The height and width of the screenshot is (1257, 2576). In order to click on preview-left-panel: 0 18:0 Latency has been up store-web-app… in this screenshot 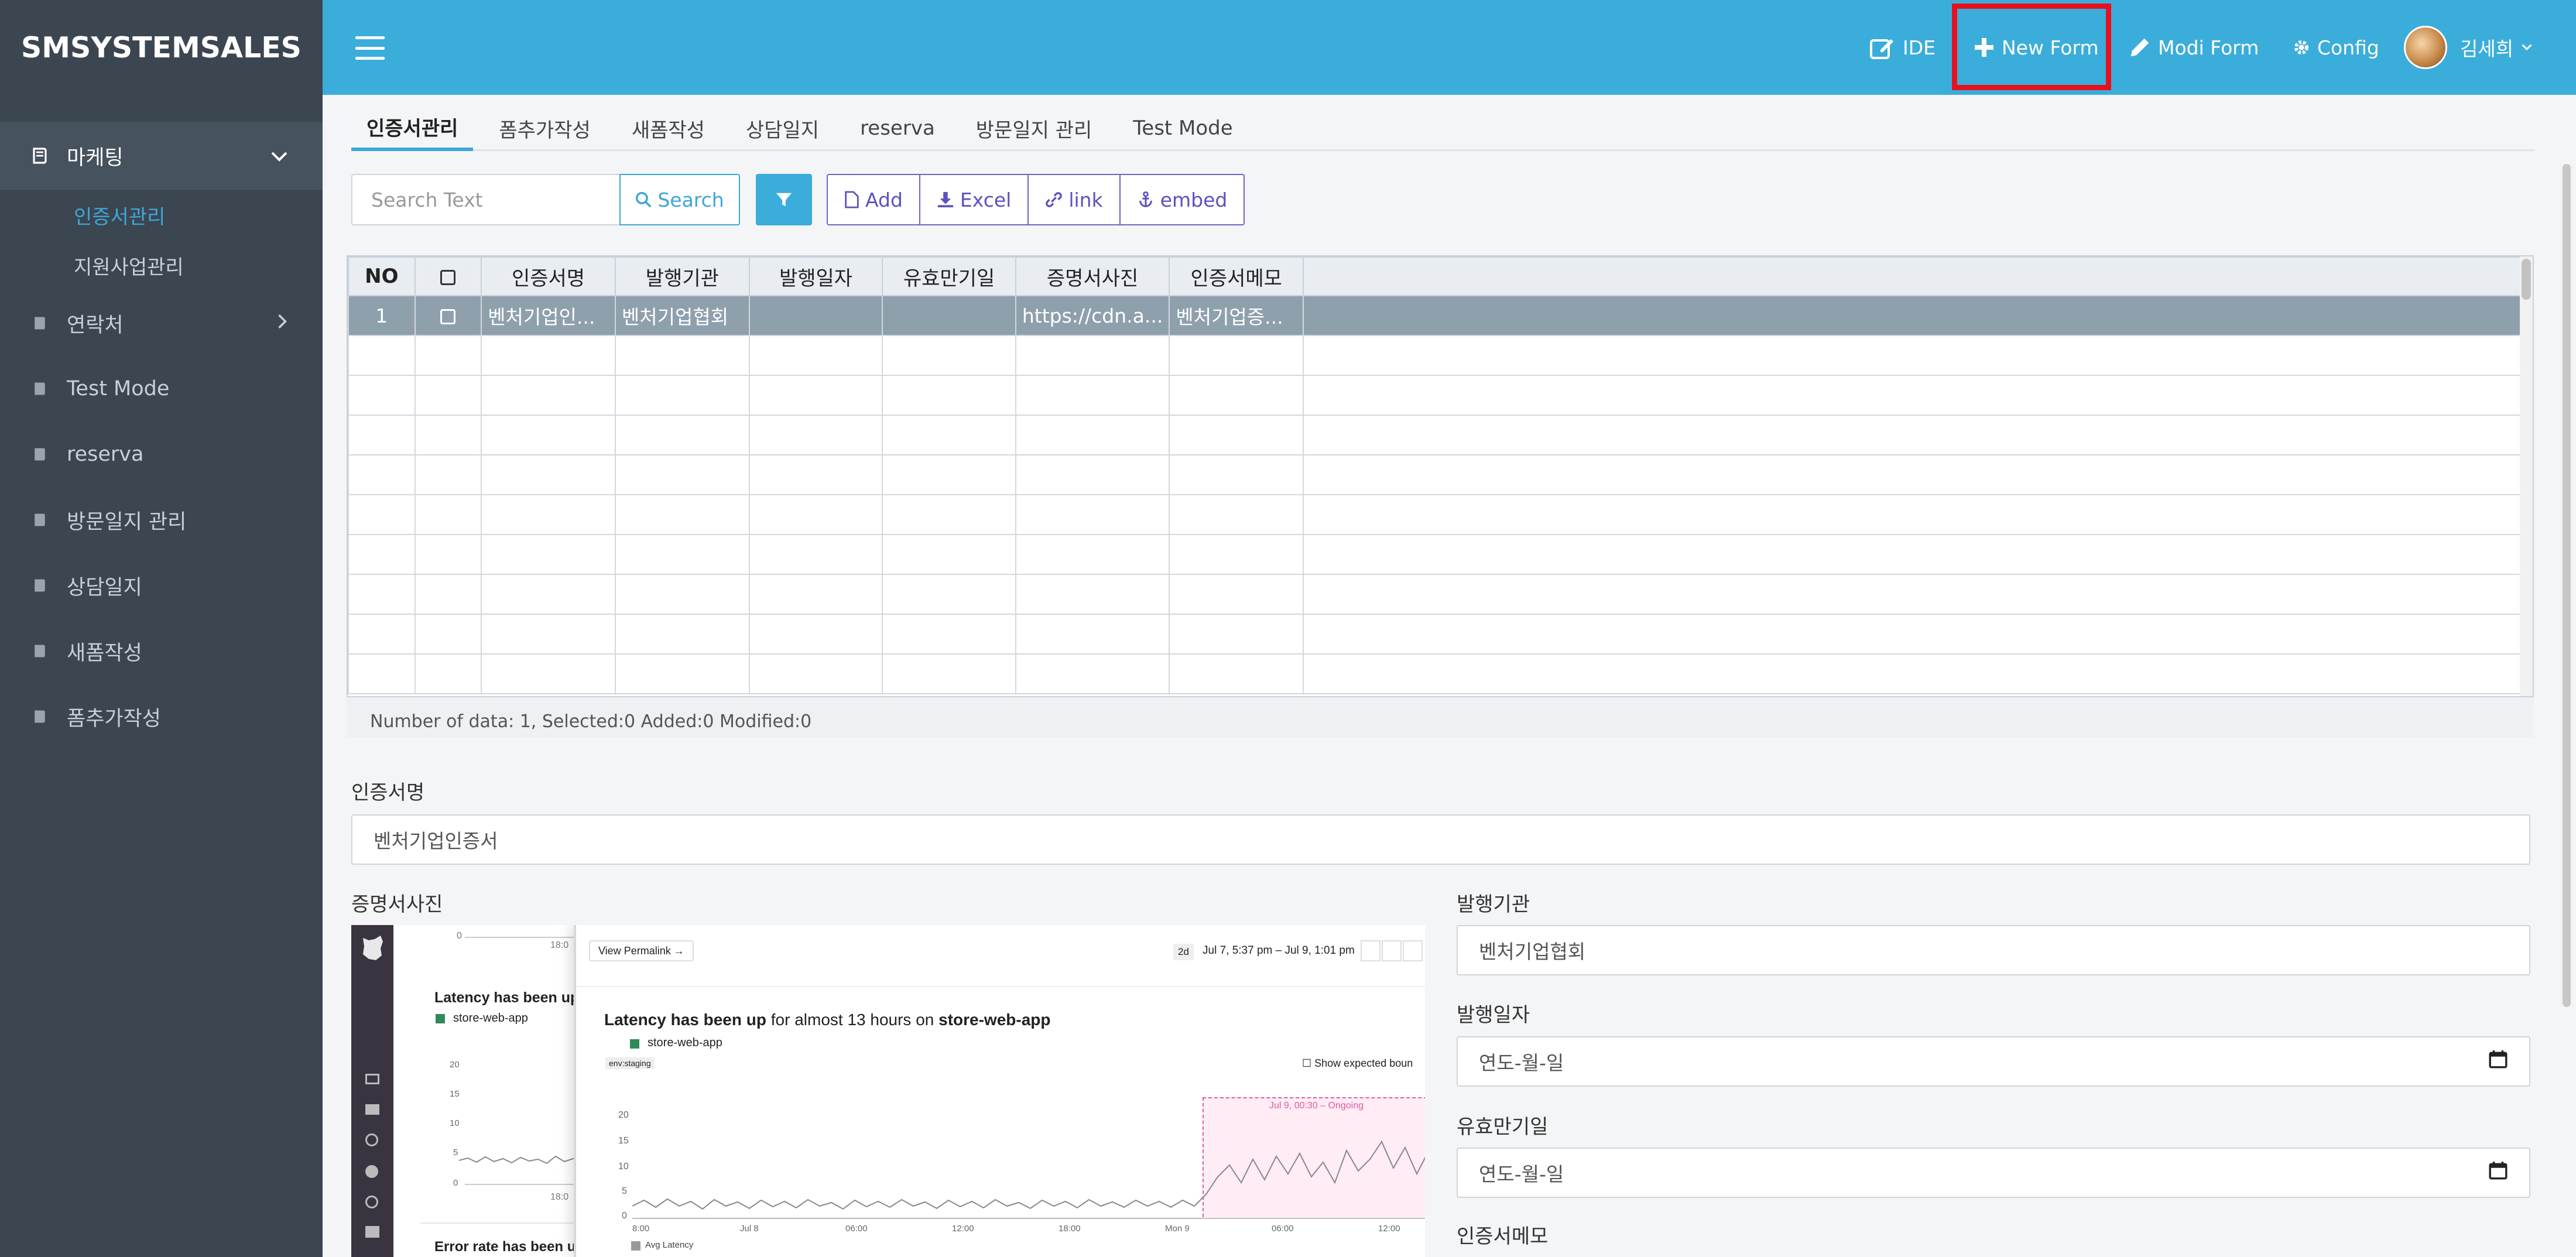, I will do `click(510, 1091)`.